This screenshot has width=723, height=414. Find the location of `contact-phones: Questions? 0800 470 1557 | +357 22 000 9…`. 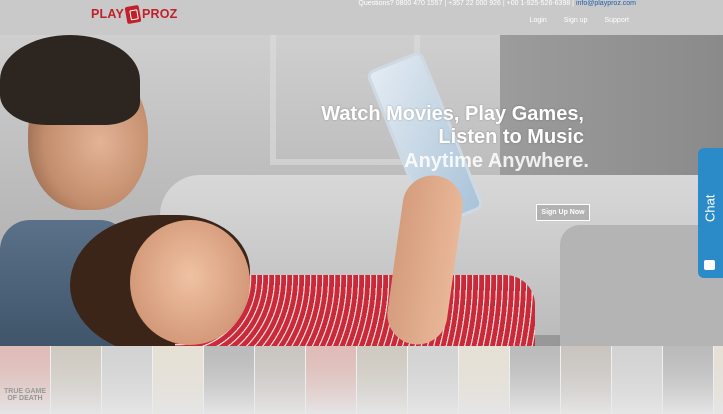

contact-phones: Questions? 0800 470 1557 | +357 22 000 9… is located at coordinates (466, 3).